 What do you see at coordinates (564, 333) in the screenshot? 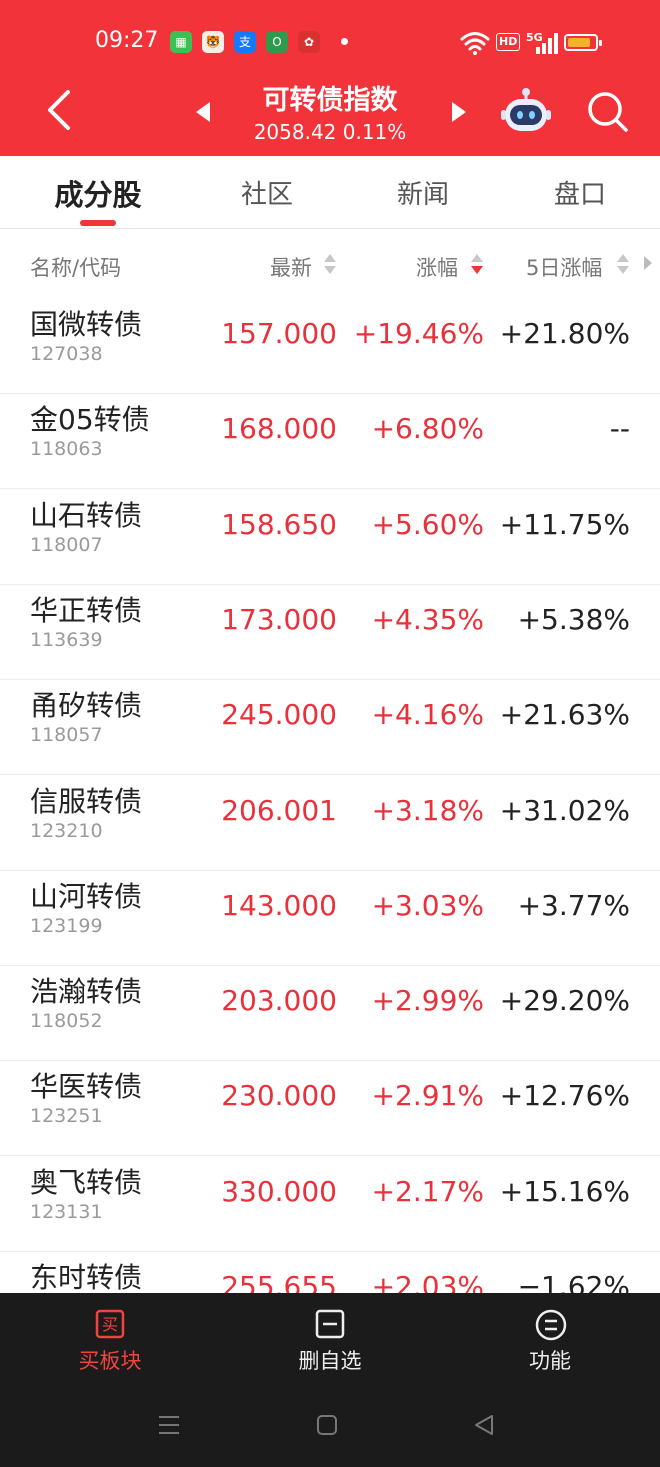
I see `change-5d-percent: +21.80%` at bounding box center [564, 333].